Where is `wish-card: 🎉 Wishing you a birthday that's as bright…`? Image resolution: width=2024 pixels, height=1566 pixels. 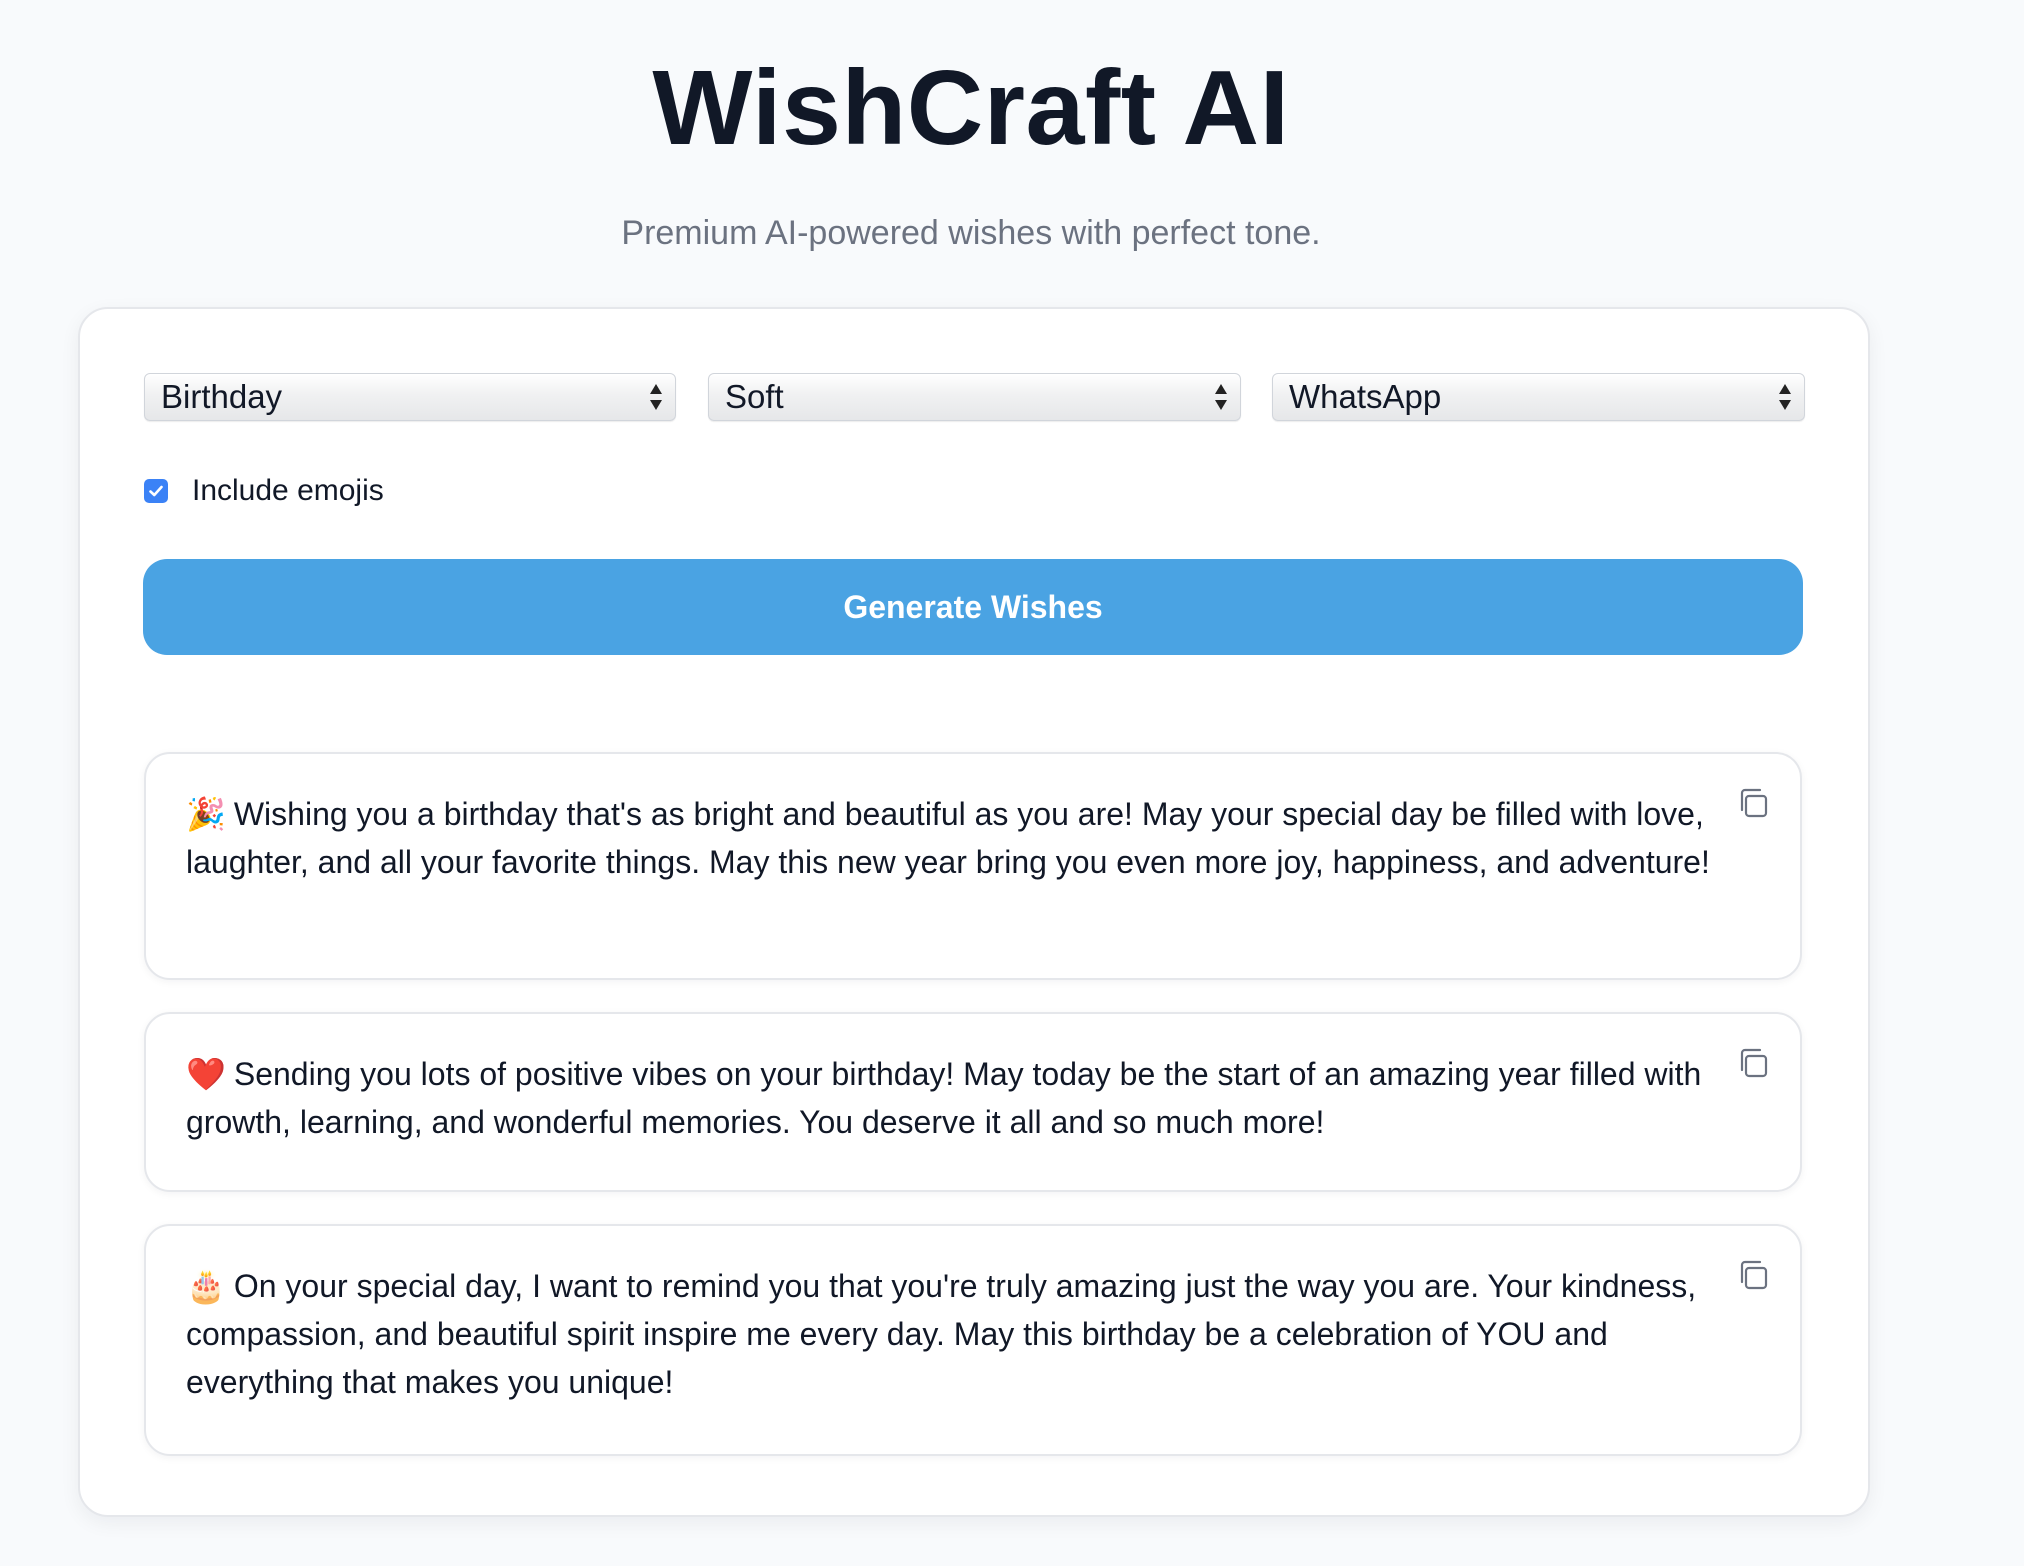
wish-card: 🎉 Wishing you a birthday that's as bright… is located at coordinates (973, 866).